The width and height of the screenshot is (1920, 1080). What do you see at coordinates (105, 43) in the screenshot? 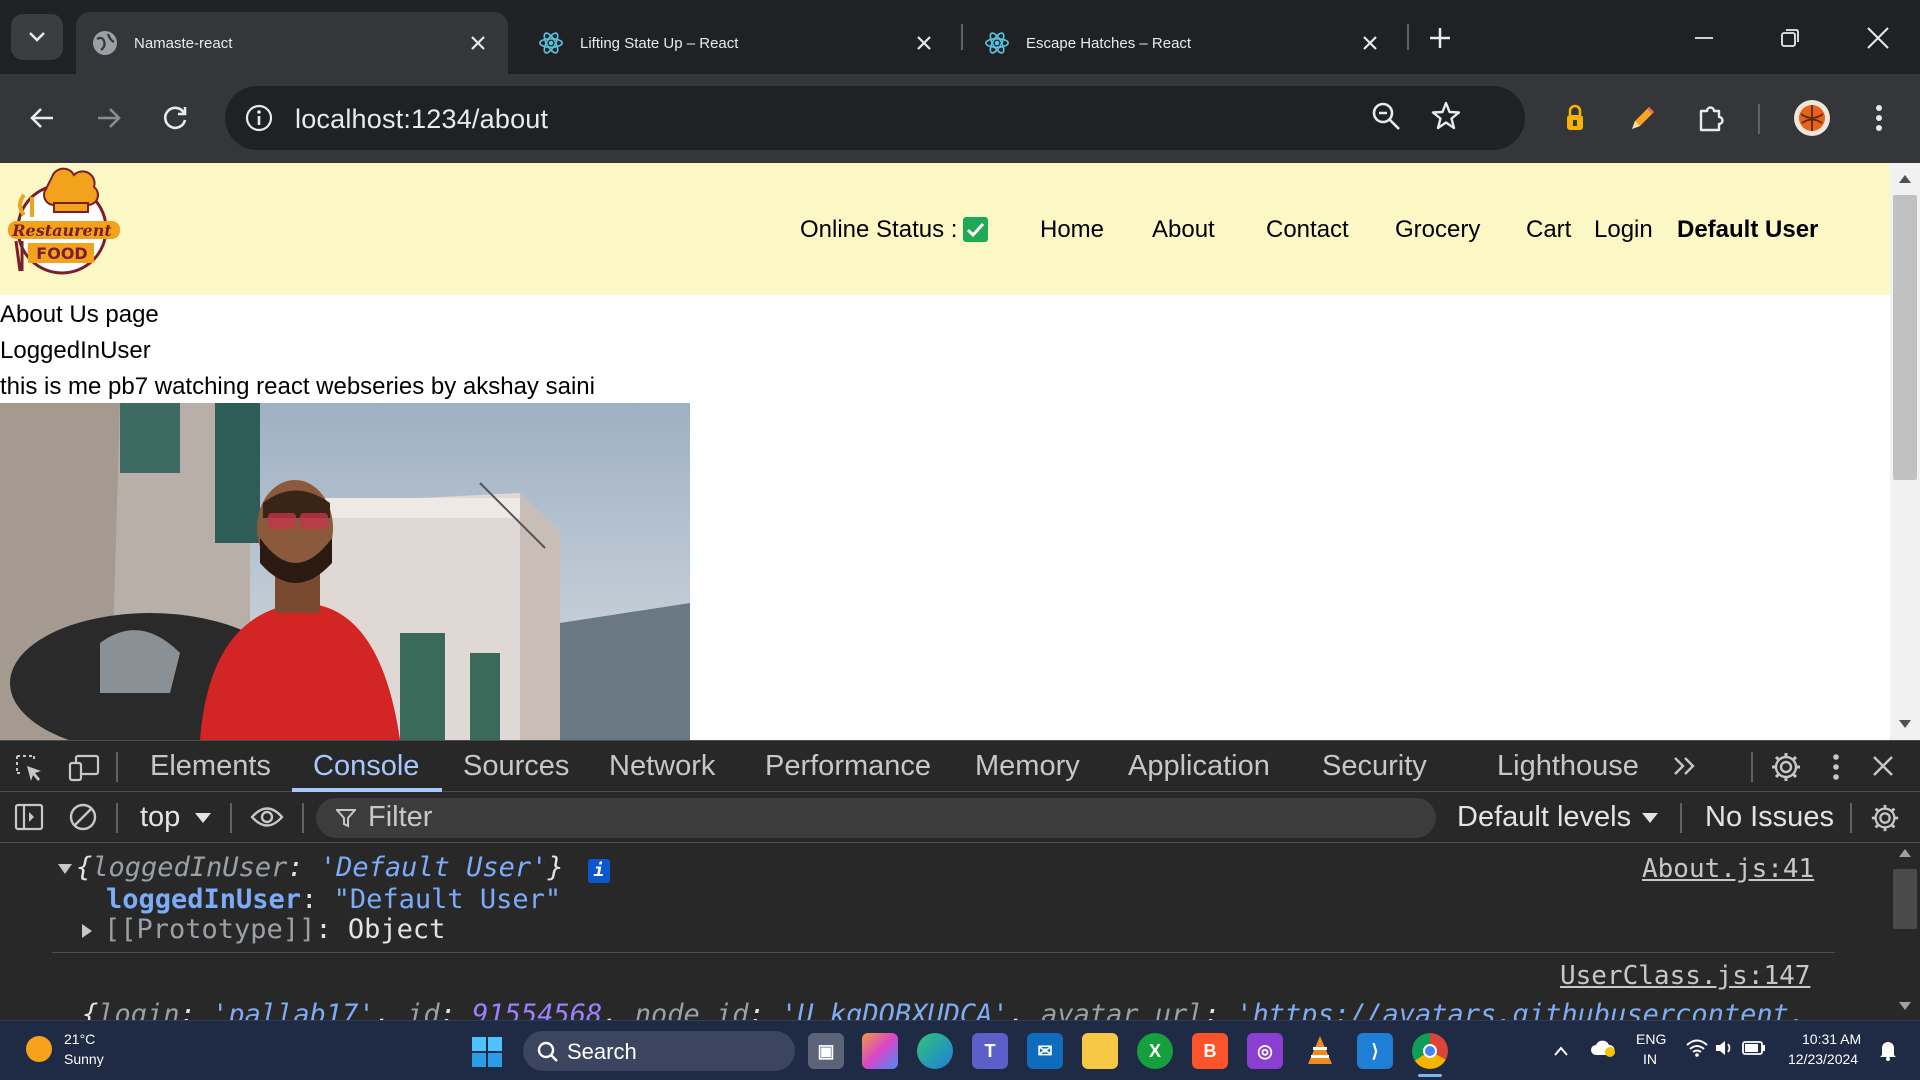
I see `globe-icon` at bounding box center [105, 43].